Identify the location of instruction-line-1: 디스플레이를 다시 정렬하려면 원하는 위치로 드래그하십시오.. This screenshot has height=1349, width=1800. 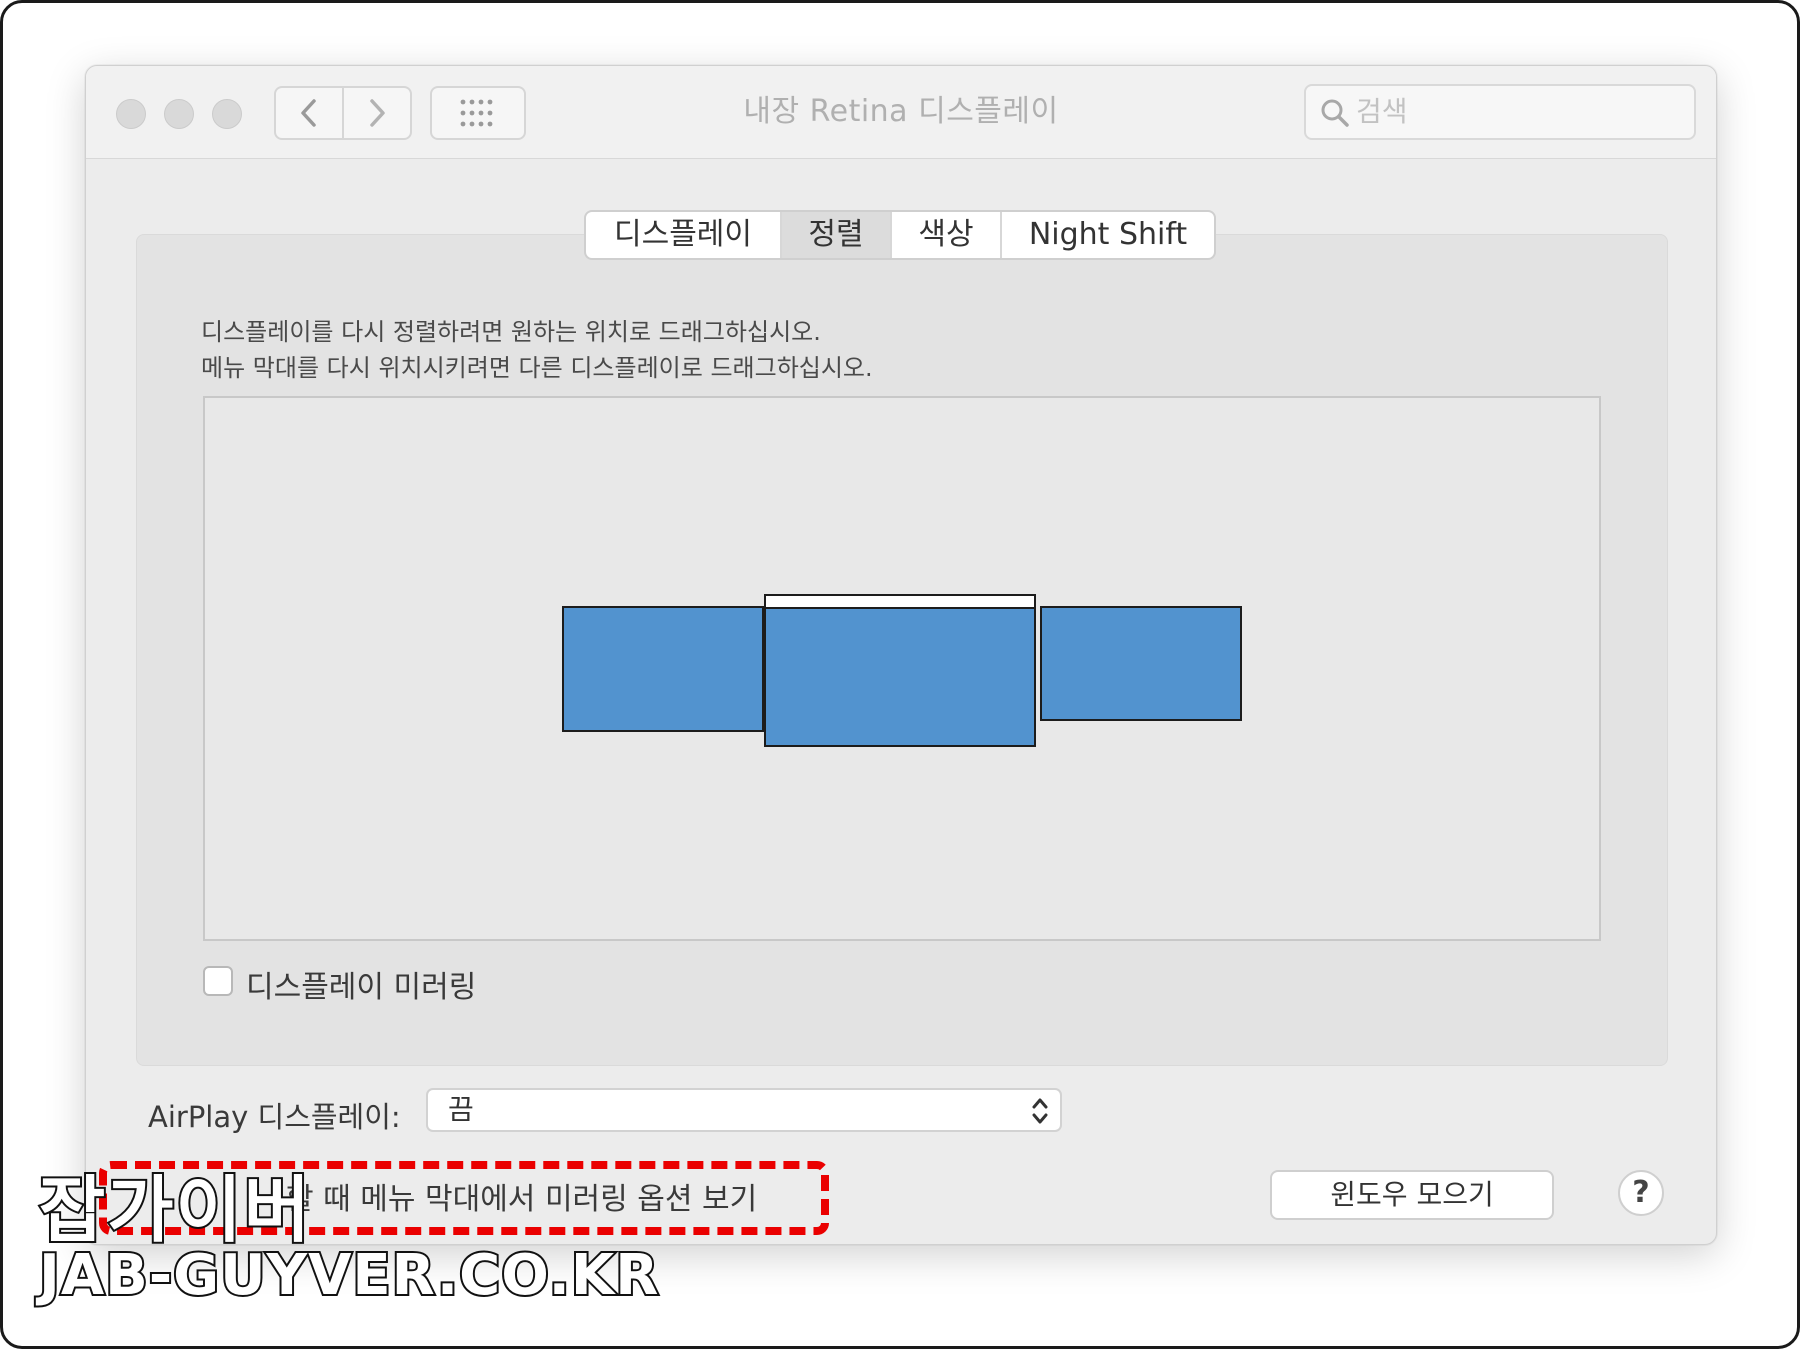
(511, 332).